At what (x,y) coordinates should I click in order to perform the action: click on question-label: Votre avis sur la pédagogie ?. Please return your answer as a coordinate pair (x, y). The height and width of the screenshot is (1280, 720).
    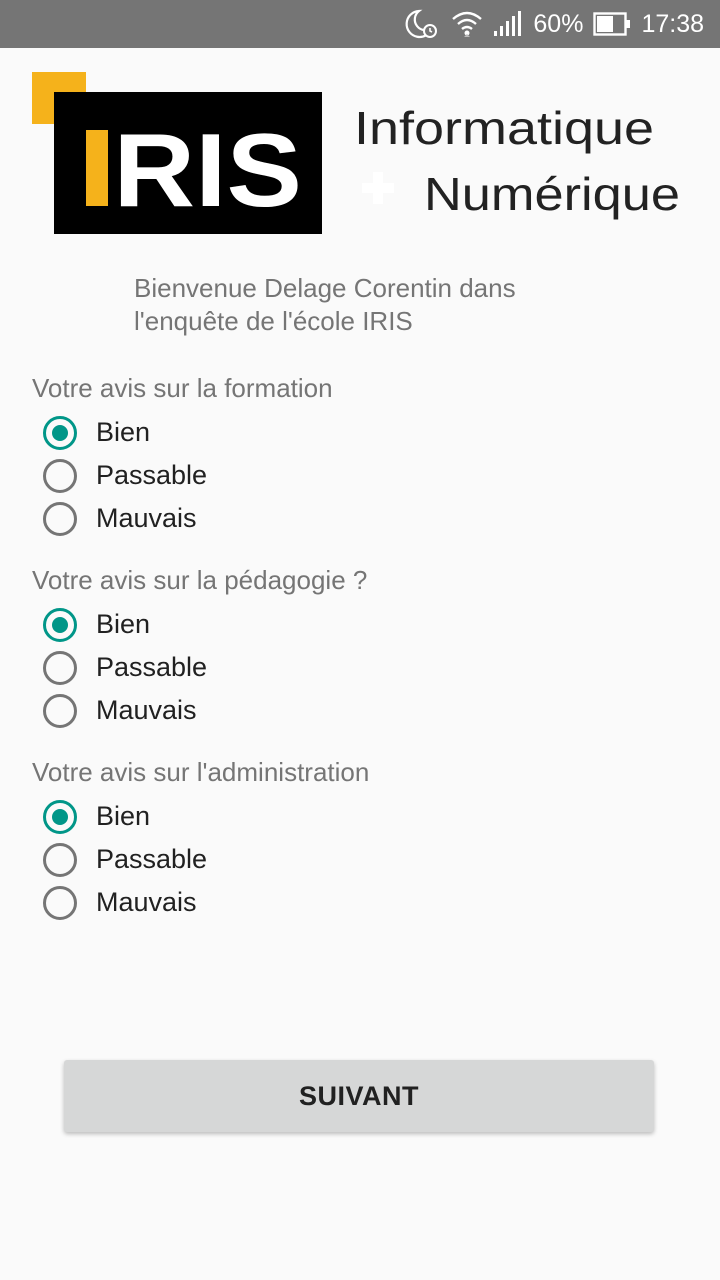
    Looking at the image, I should click on (200, 580).